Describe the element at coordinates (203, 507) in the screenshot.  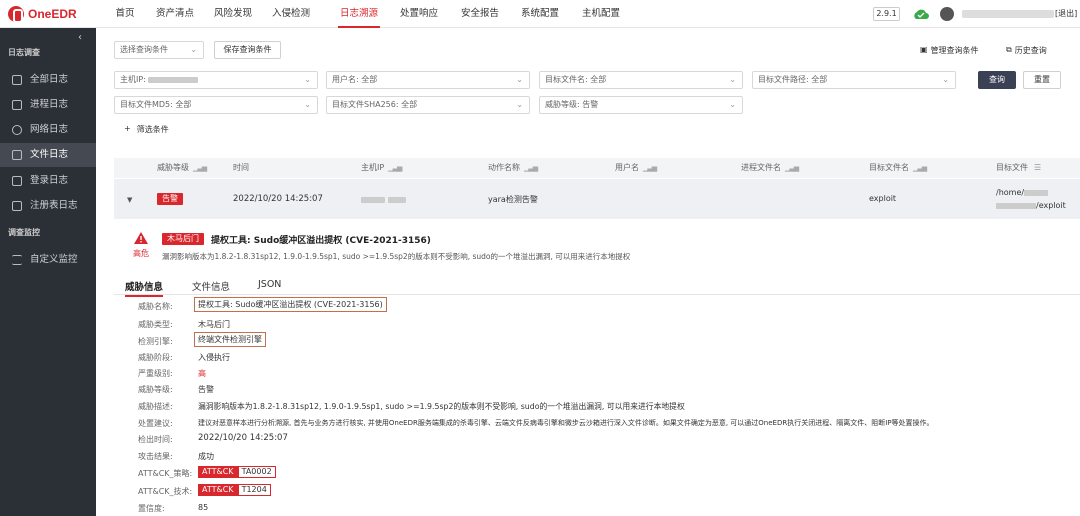
I see `confidence-value: 85` at that location.